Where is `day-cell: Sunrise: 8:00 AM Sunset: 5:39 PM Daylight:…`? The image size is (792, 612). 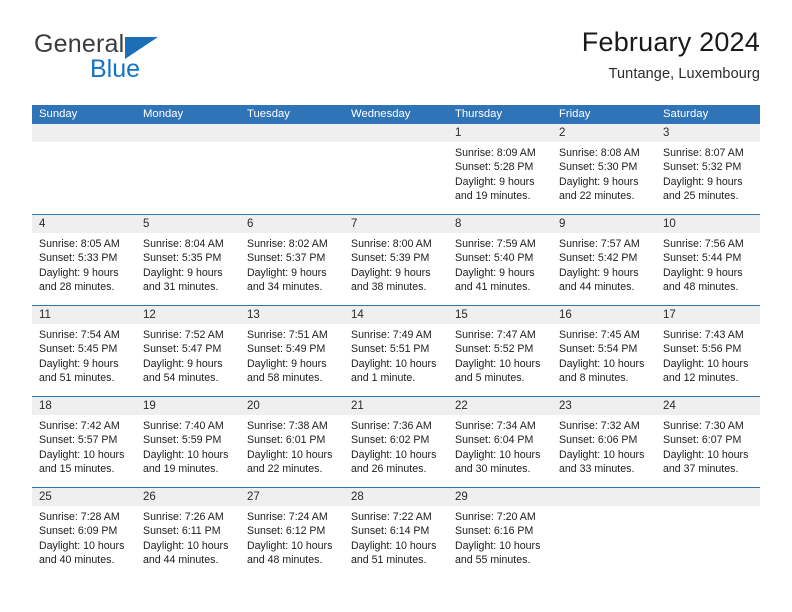
day-cell: Sunrise: 8:00 AM Sunset: 5:39 PM Daylight:… is located at coordinates (396, 269).